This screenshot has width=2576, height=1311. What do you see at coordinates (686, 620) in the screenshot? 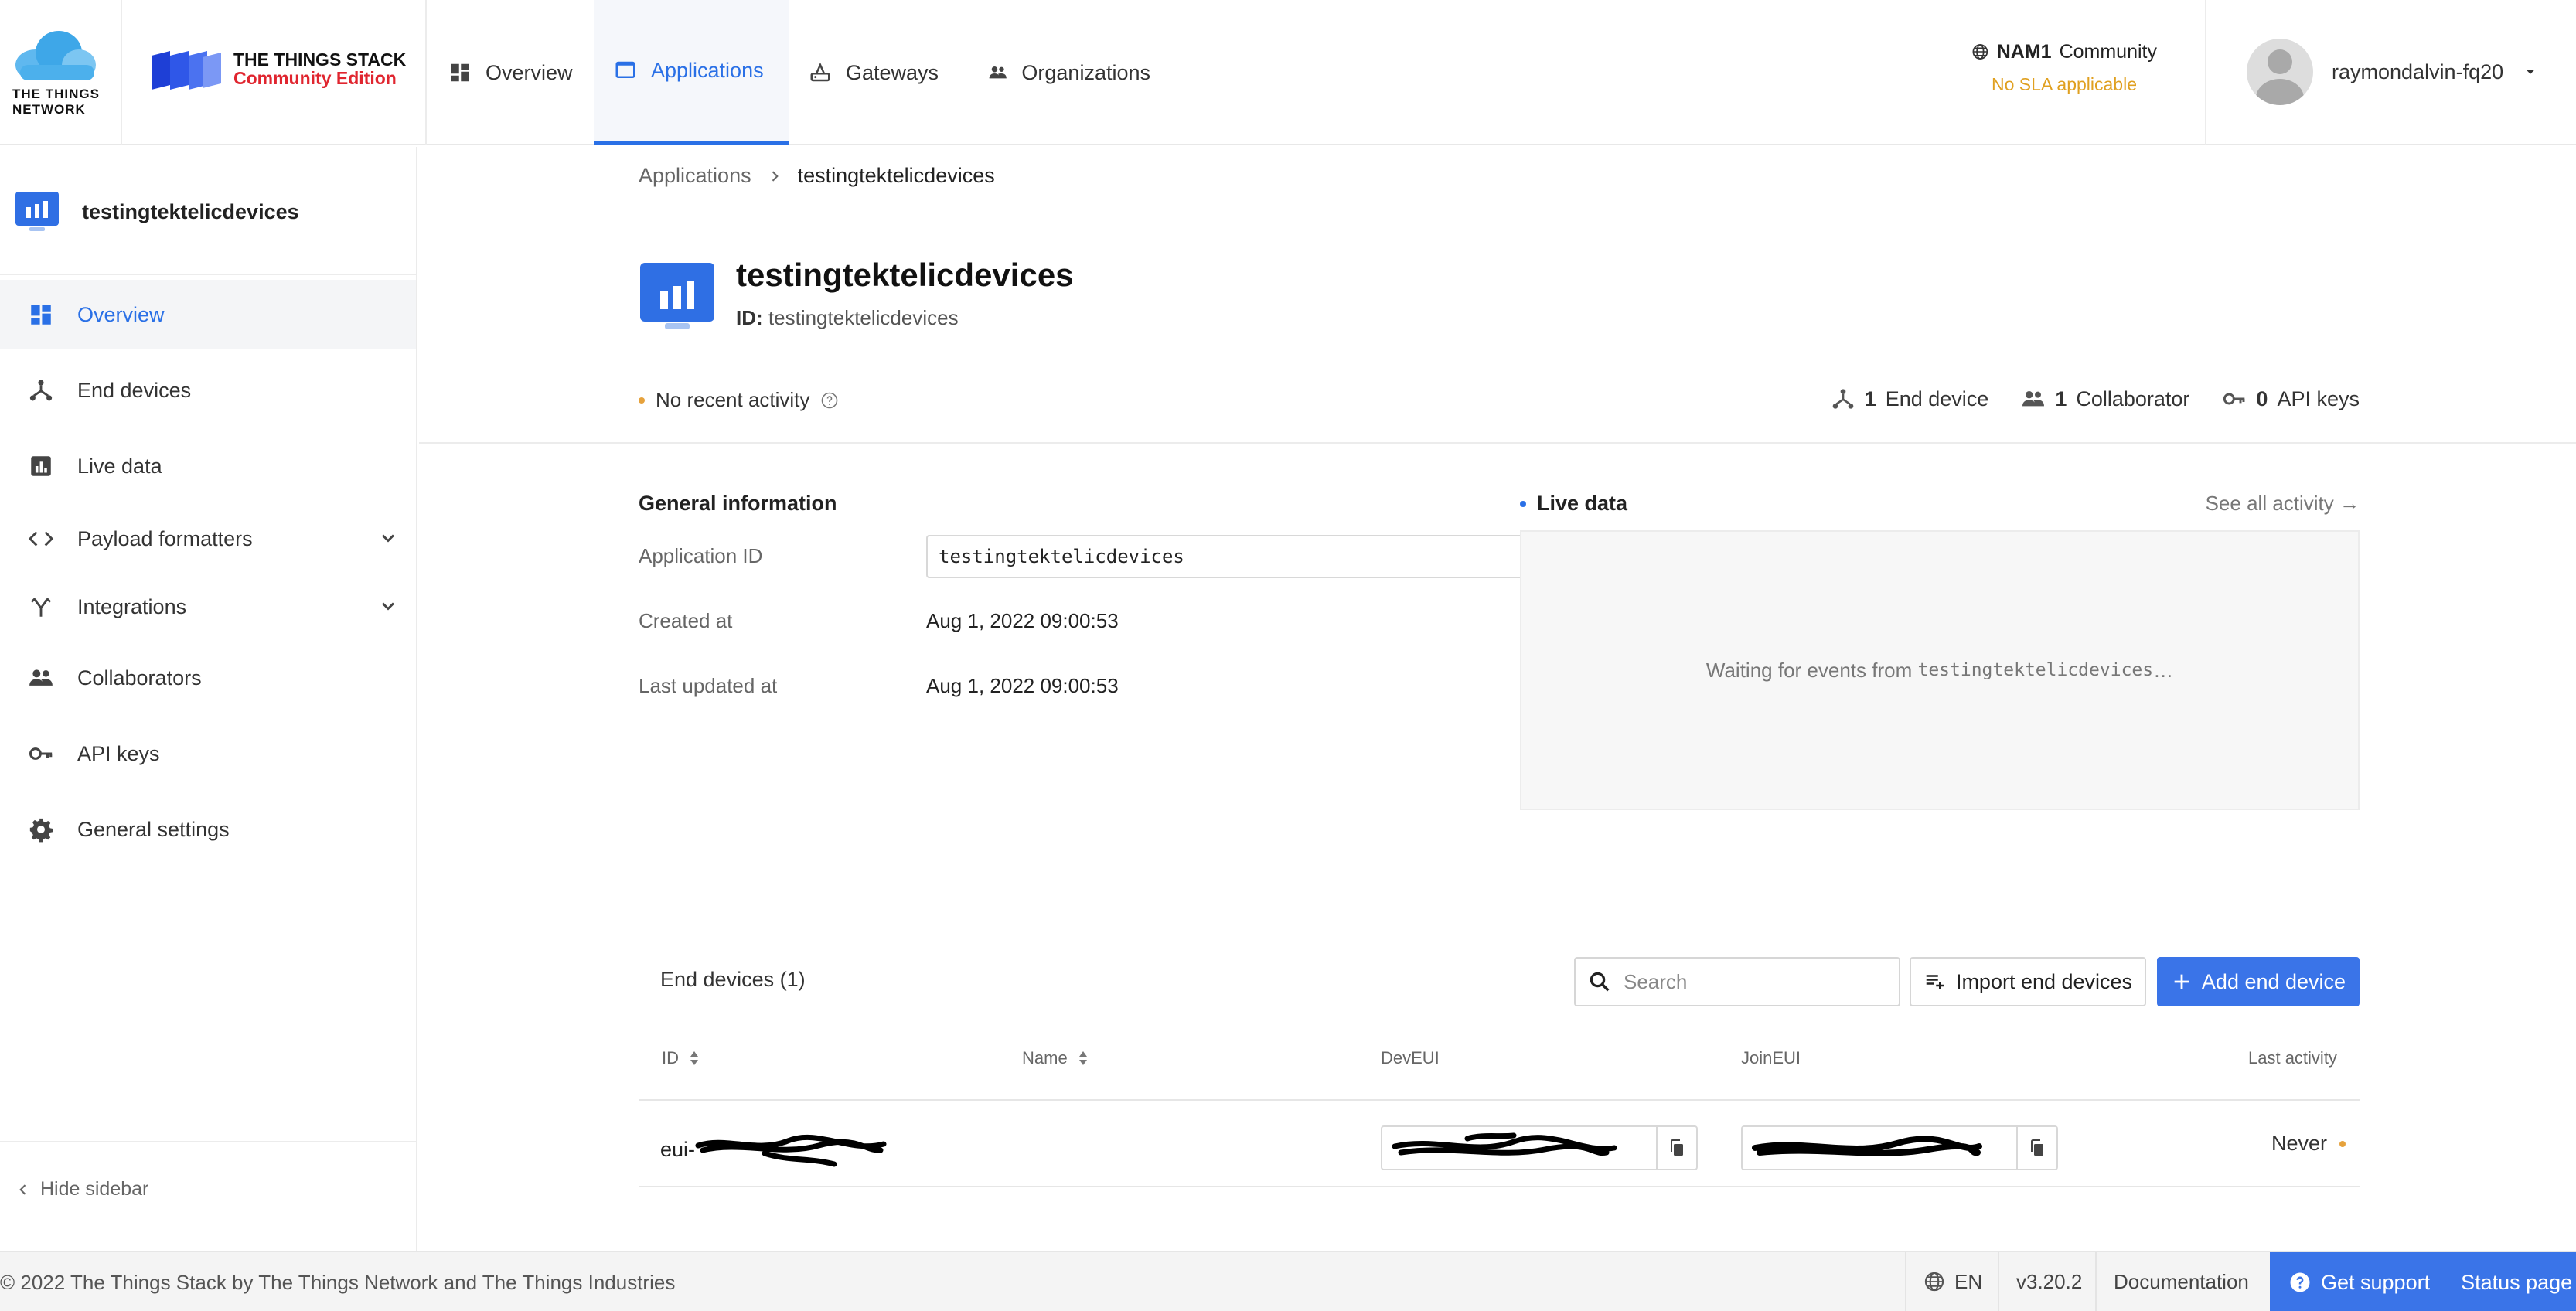
I see `created-at-label: Created at` at bounding box center [686, 620].